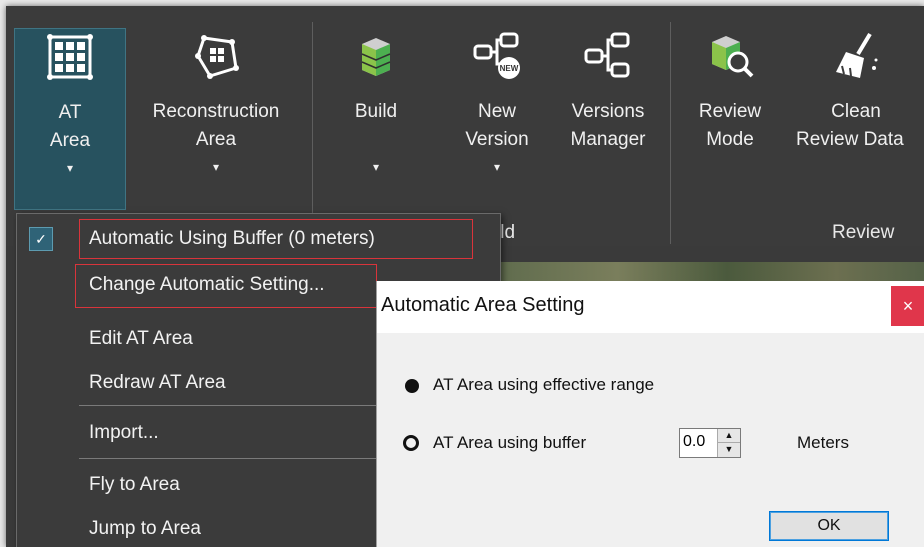 Image resolution: width=924 pixels, height=547 pixels. I want to click on highlight-box-automatic, so click(276, 239).